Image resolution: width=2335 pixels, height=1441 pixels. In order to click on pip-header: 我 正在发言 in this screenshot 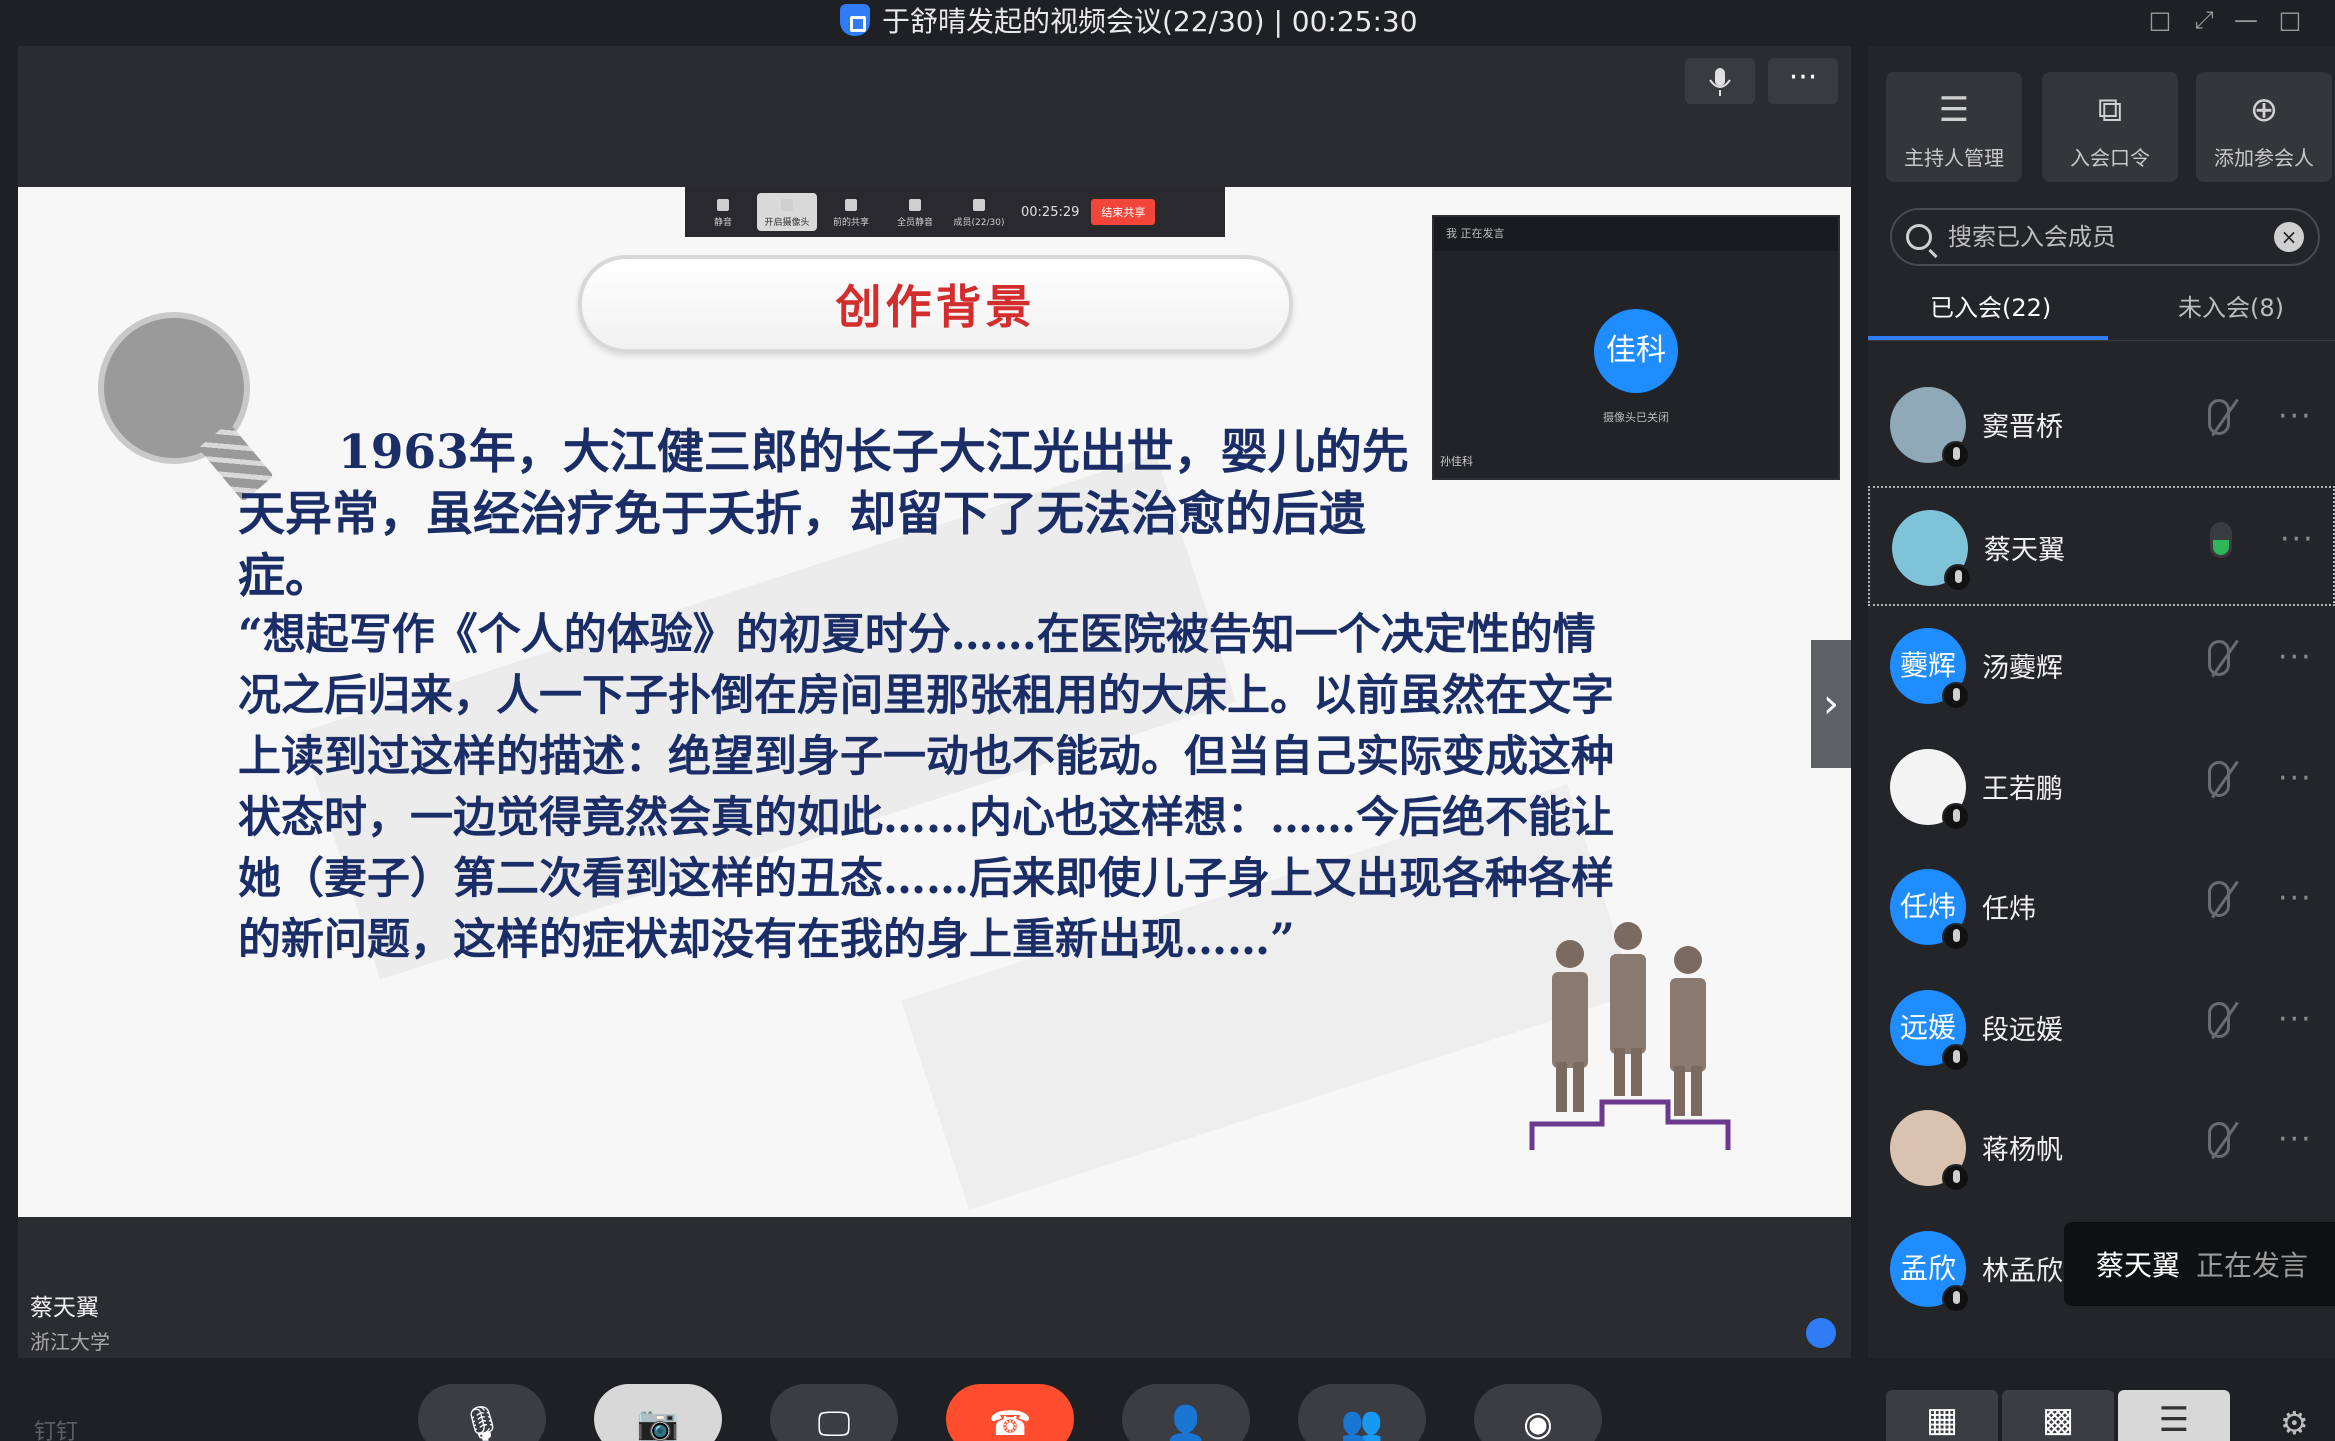, I will do `click(1636, 234)`.